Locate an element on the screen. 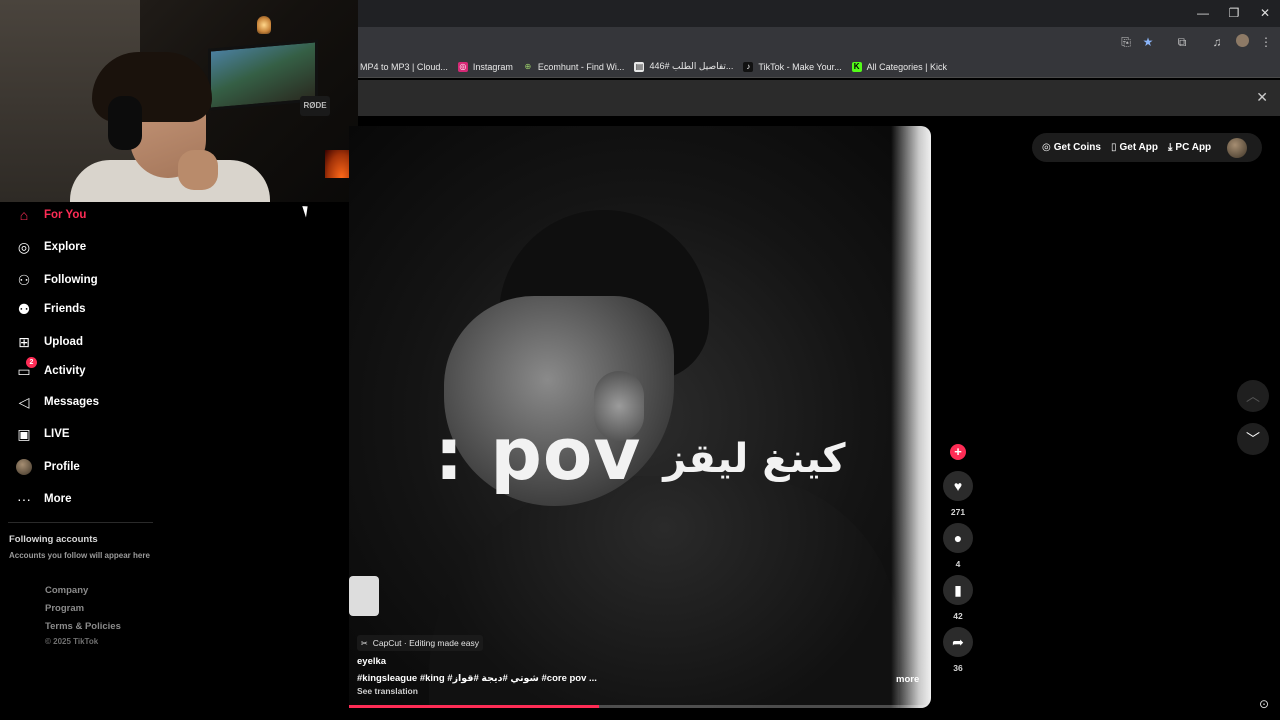 The image size is (1280, 720). webcam-person-hand is located at coordinates (198, 170).